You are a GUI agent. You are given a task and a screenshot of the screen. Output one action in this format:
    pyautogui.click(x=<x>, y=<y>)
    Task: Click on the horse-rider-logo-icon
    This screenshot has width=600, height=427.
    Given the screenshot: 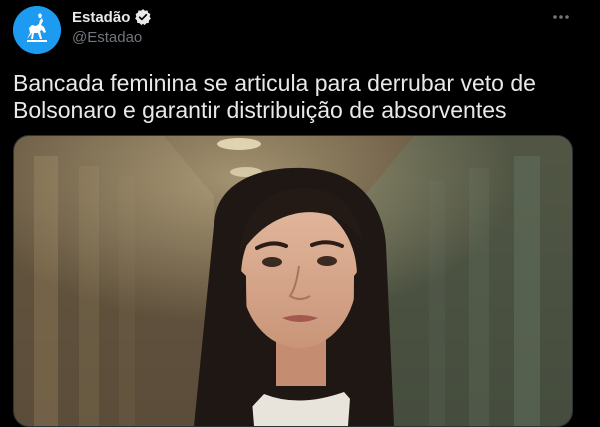 What is the action you would take?
    pyautogui.click(x=37, y=30)
    